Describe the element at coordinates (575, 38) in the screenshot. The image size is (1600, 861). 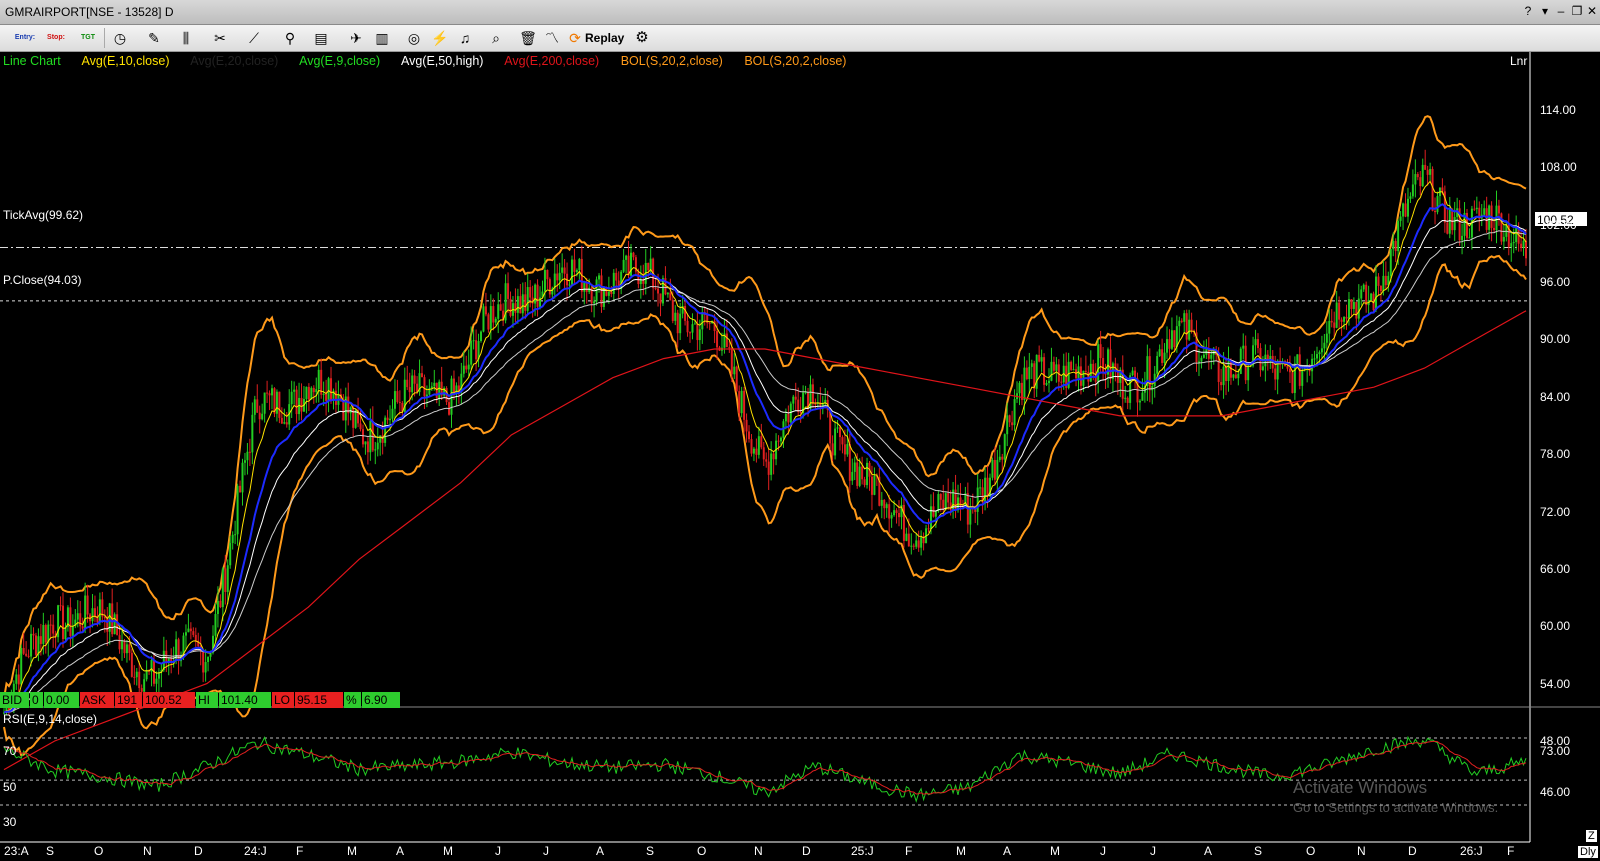
I see `replay-icon: ⟳` at that location.